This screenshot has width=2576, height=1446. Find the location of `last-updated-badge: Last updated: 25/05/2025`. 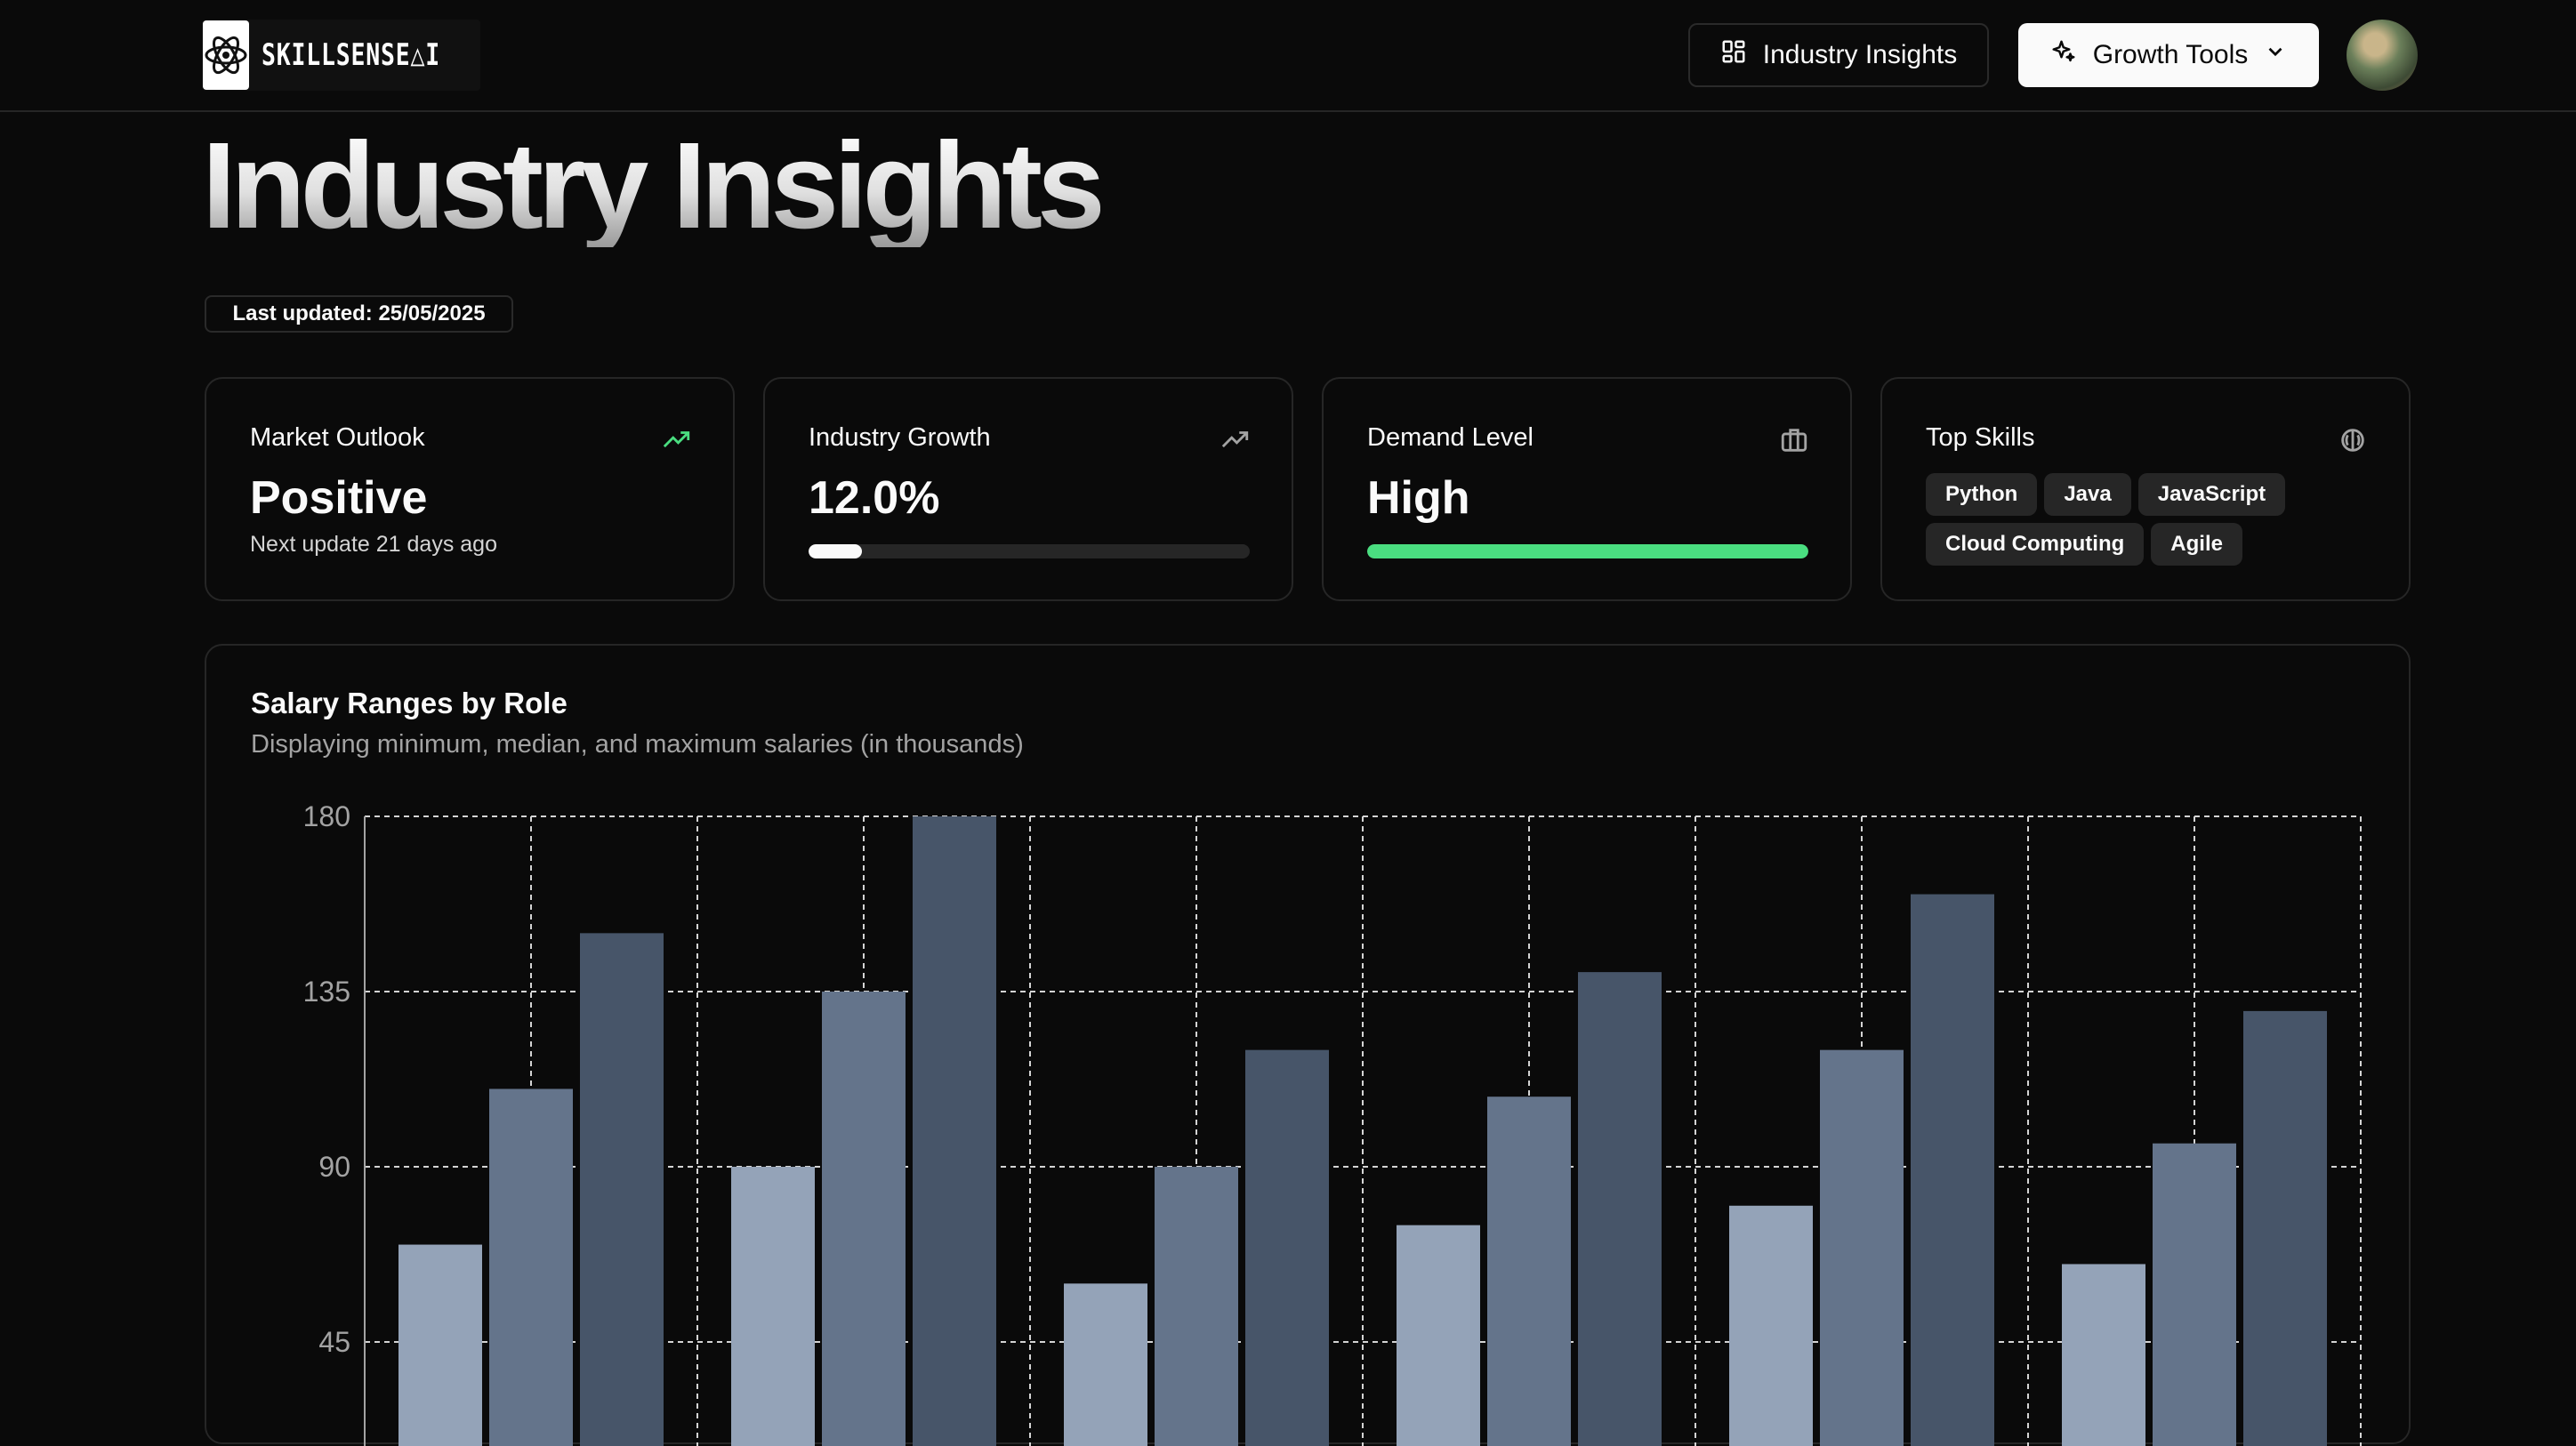

last-updated-badge: Last updated: 25/05/2025 is located at coordinates (359, 314).